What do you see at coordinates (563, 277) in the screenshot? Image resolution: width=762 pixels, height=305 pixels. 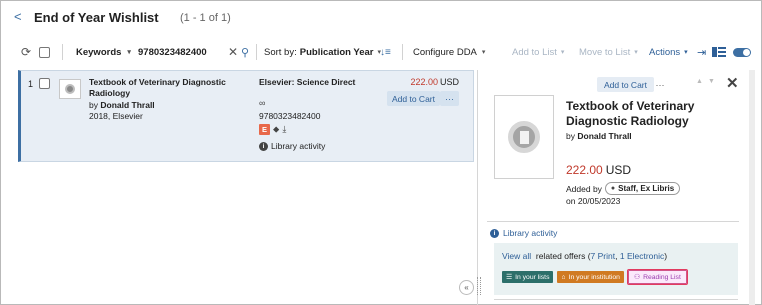 I see `home-icon: ⌂` at bounding box center [563, 277].